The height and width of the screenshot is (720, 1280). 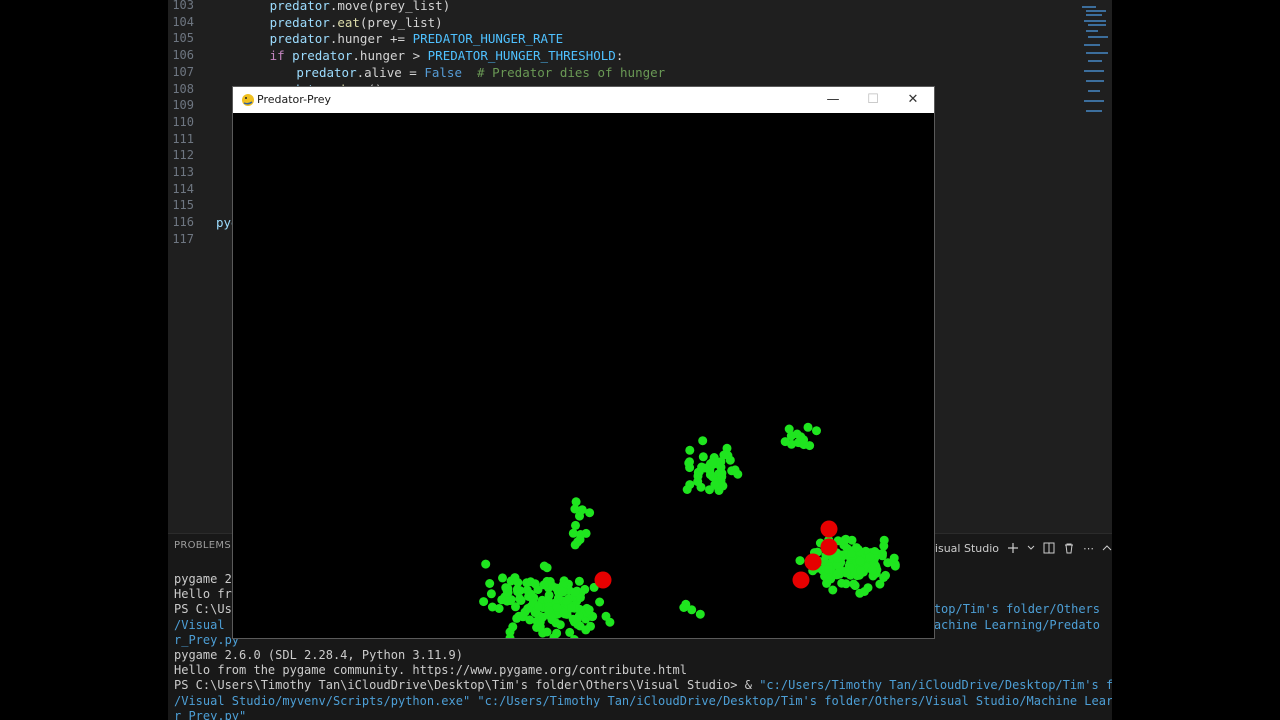 What do you see at coordinates (689, 530) in the screenshot?
I see `simulation-svg` at bounding box center [689, 530].